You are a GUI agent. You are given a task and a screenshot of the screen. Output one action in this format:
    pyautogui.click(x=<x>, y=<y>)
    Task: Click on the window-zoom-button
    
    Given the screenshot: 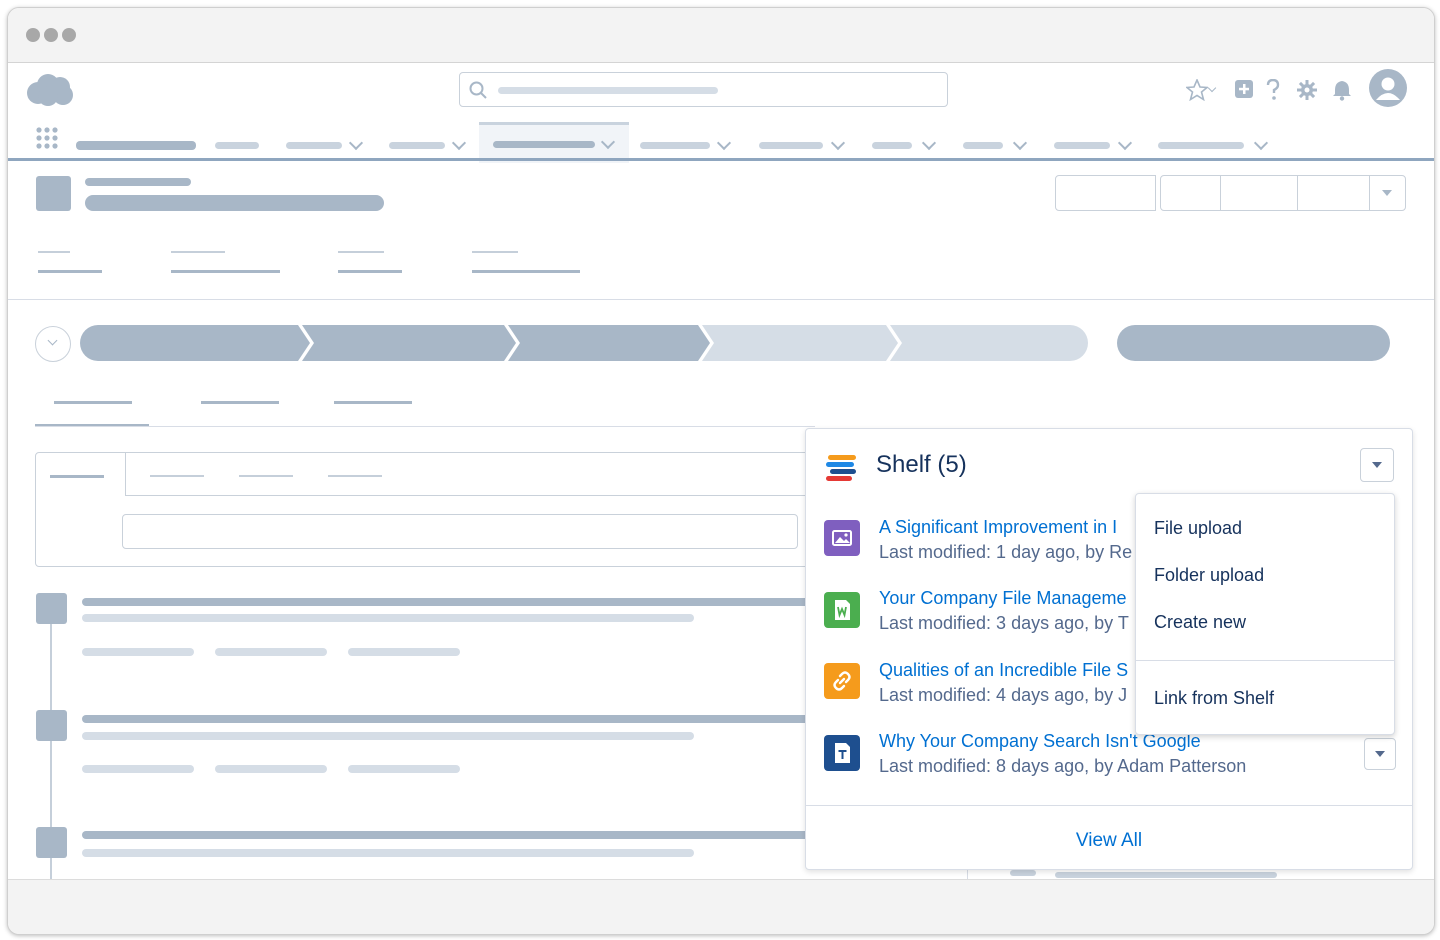 What is the action you would take?
    pyautogui.click(x=69, y=35)
    